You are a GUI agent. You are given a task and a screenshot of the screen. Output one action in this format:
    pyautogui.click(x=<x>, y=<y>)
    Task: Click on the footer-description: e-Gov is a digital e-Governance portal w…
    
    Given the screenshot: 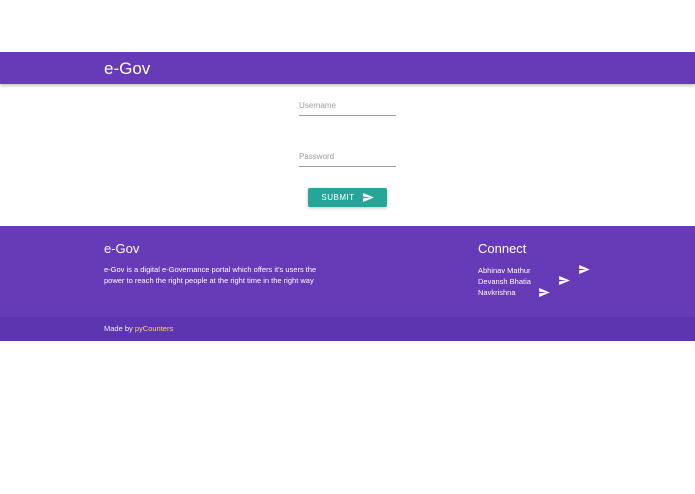 What is the action you would take?
    pyautogui.click(x=210, y=275)
    